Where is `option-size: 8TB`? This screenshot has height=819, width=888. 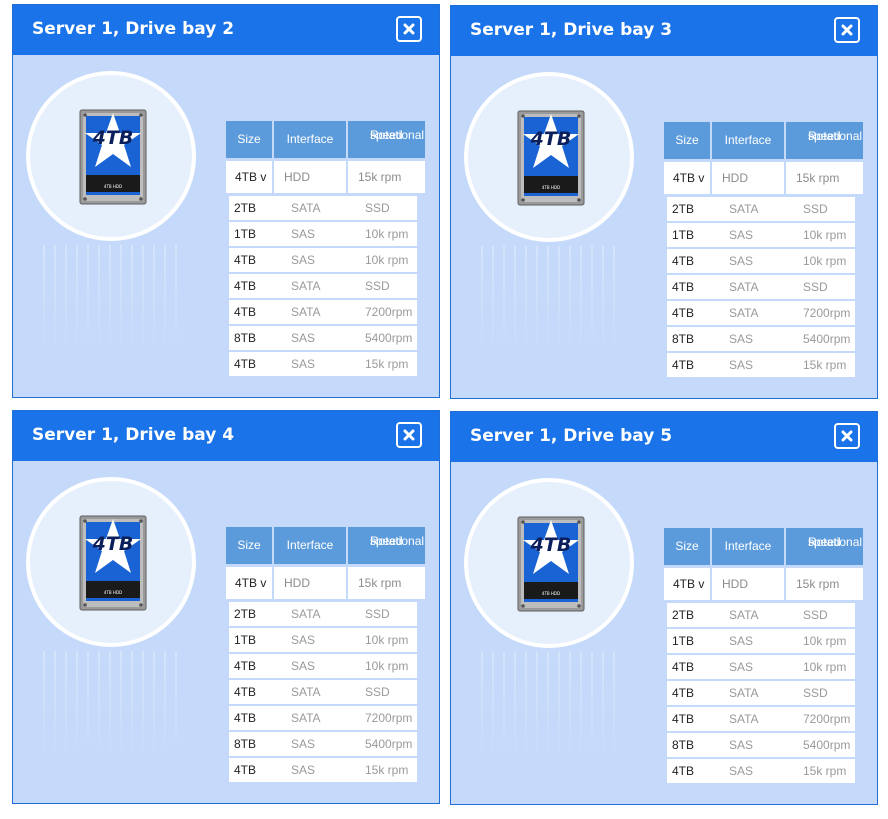
option-size: 8TB is located at coordinates (245, 338).